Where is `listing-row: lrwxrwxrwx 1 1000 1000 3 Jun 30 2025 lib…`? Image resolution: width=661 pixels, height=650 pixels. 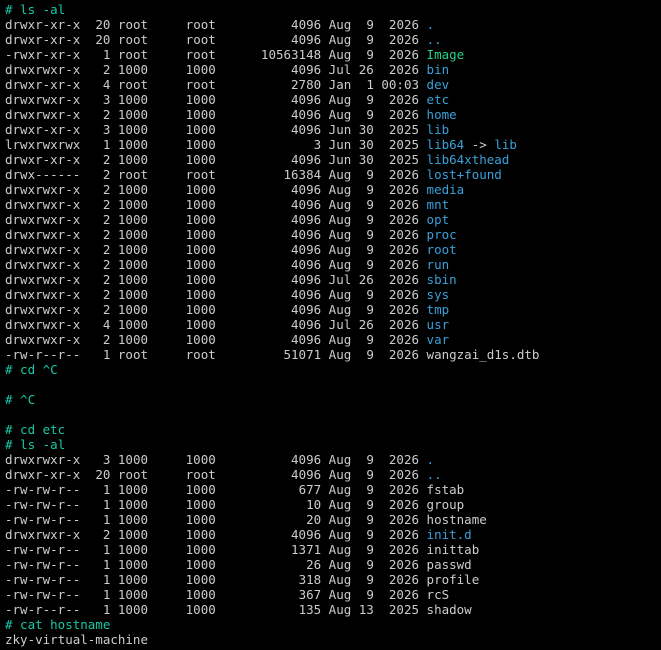 listing-row: lrwxrwxrwx 1 1000 1000 3 Jun 30 2025 lib… is located at coordinates (333, 144).